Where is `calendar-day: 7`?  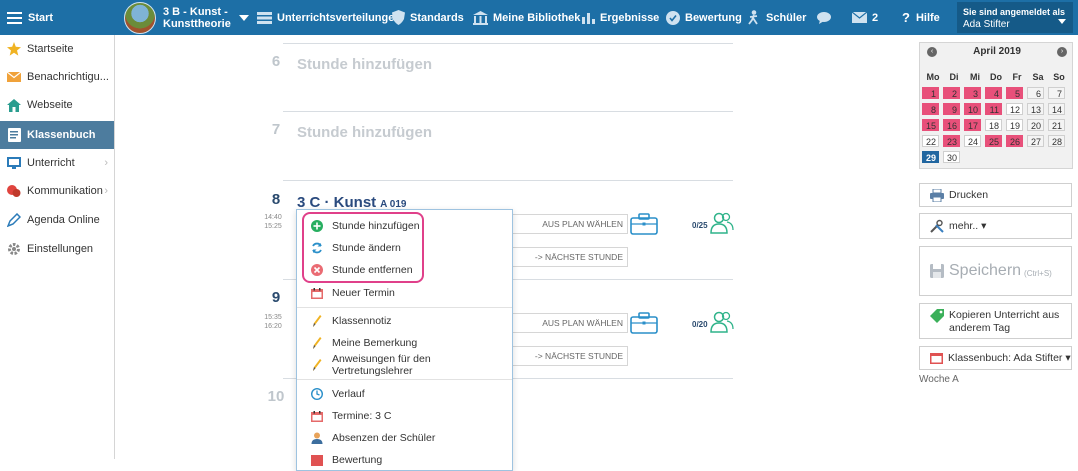 calendar-day: 7 is located at coordinates (1056, 93).